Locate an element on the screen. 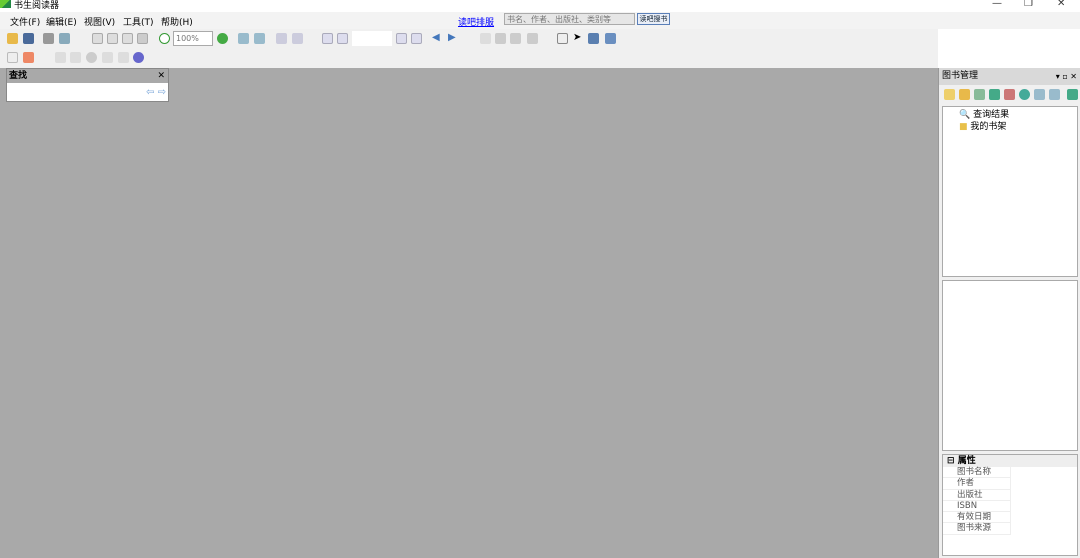 The image size is (1080, 558). fit-icon is located at coordinates (142, 38).